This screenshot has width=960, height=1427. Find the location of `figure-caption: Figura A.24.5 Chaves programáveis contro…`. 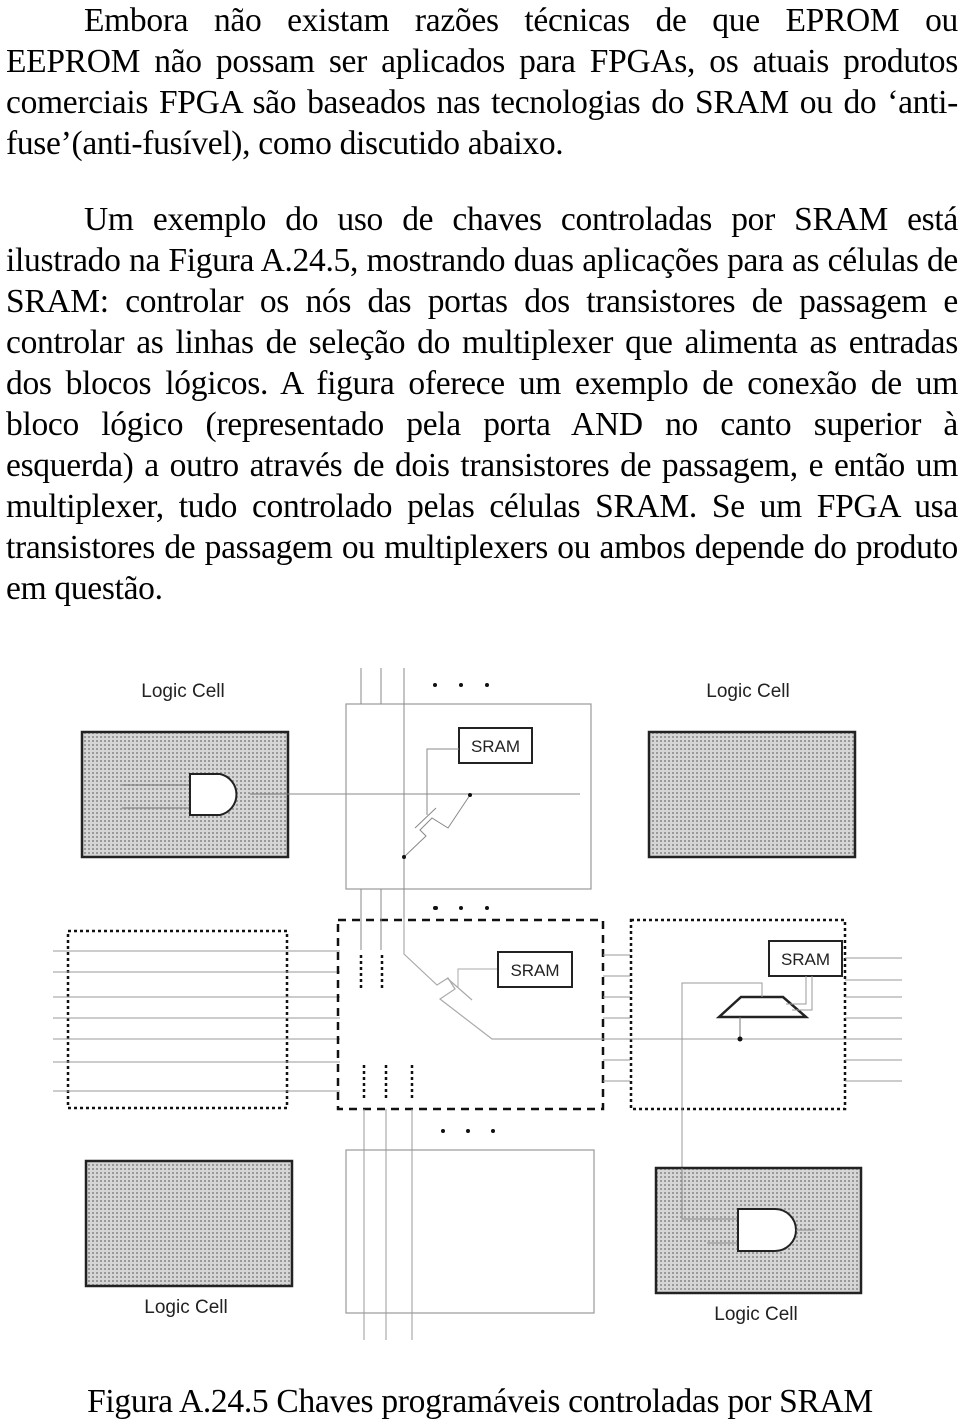

figure-caption: Figura A.24.5 Chaves programáveis contro… is located at coordinates (480, 1401).